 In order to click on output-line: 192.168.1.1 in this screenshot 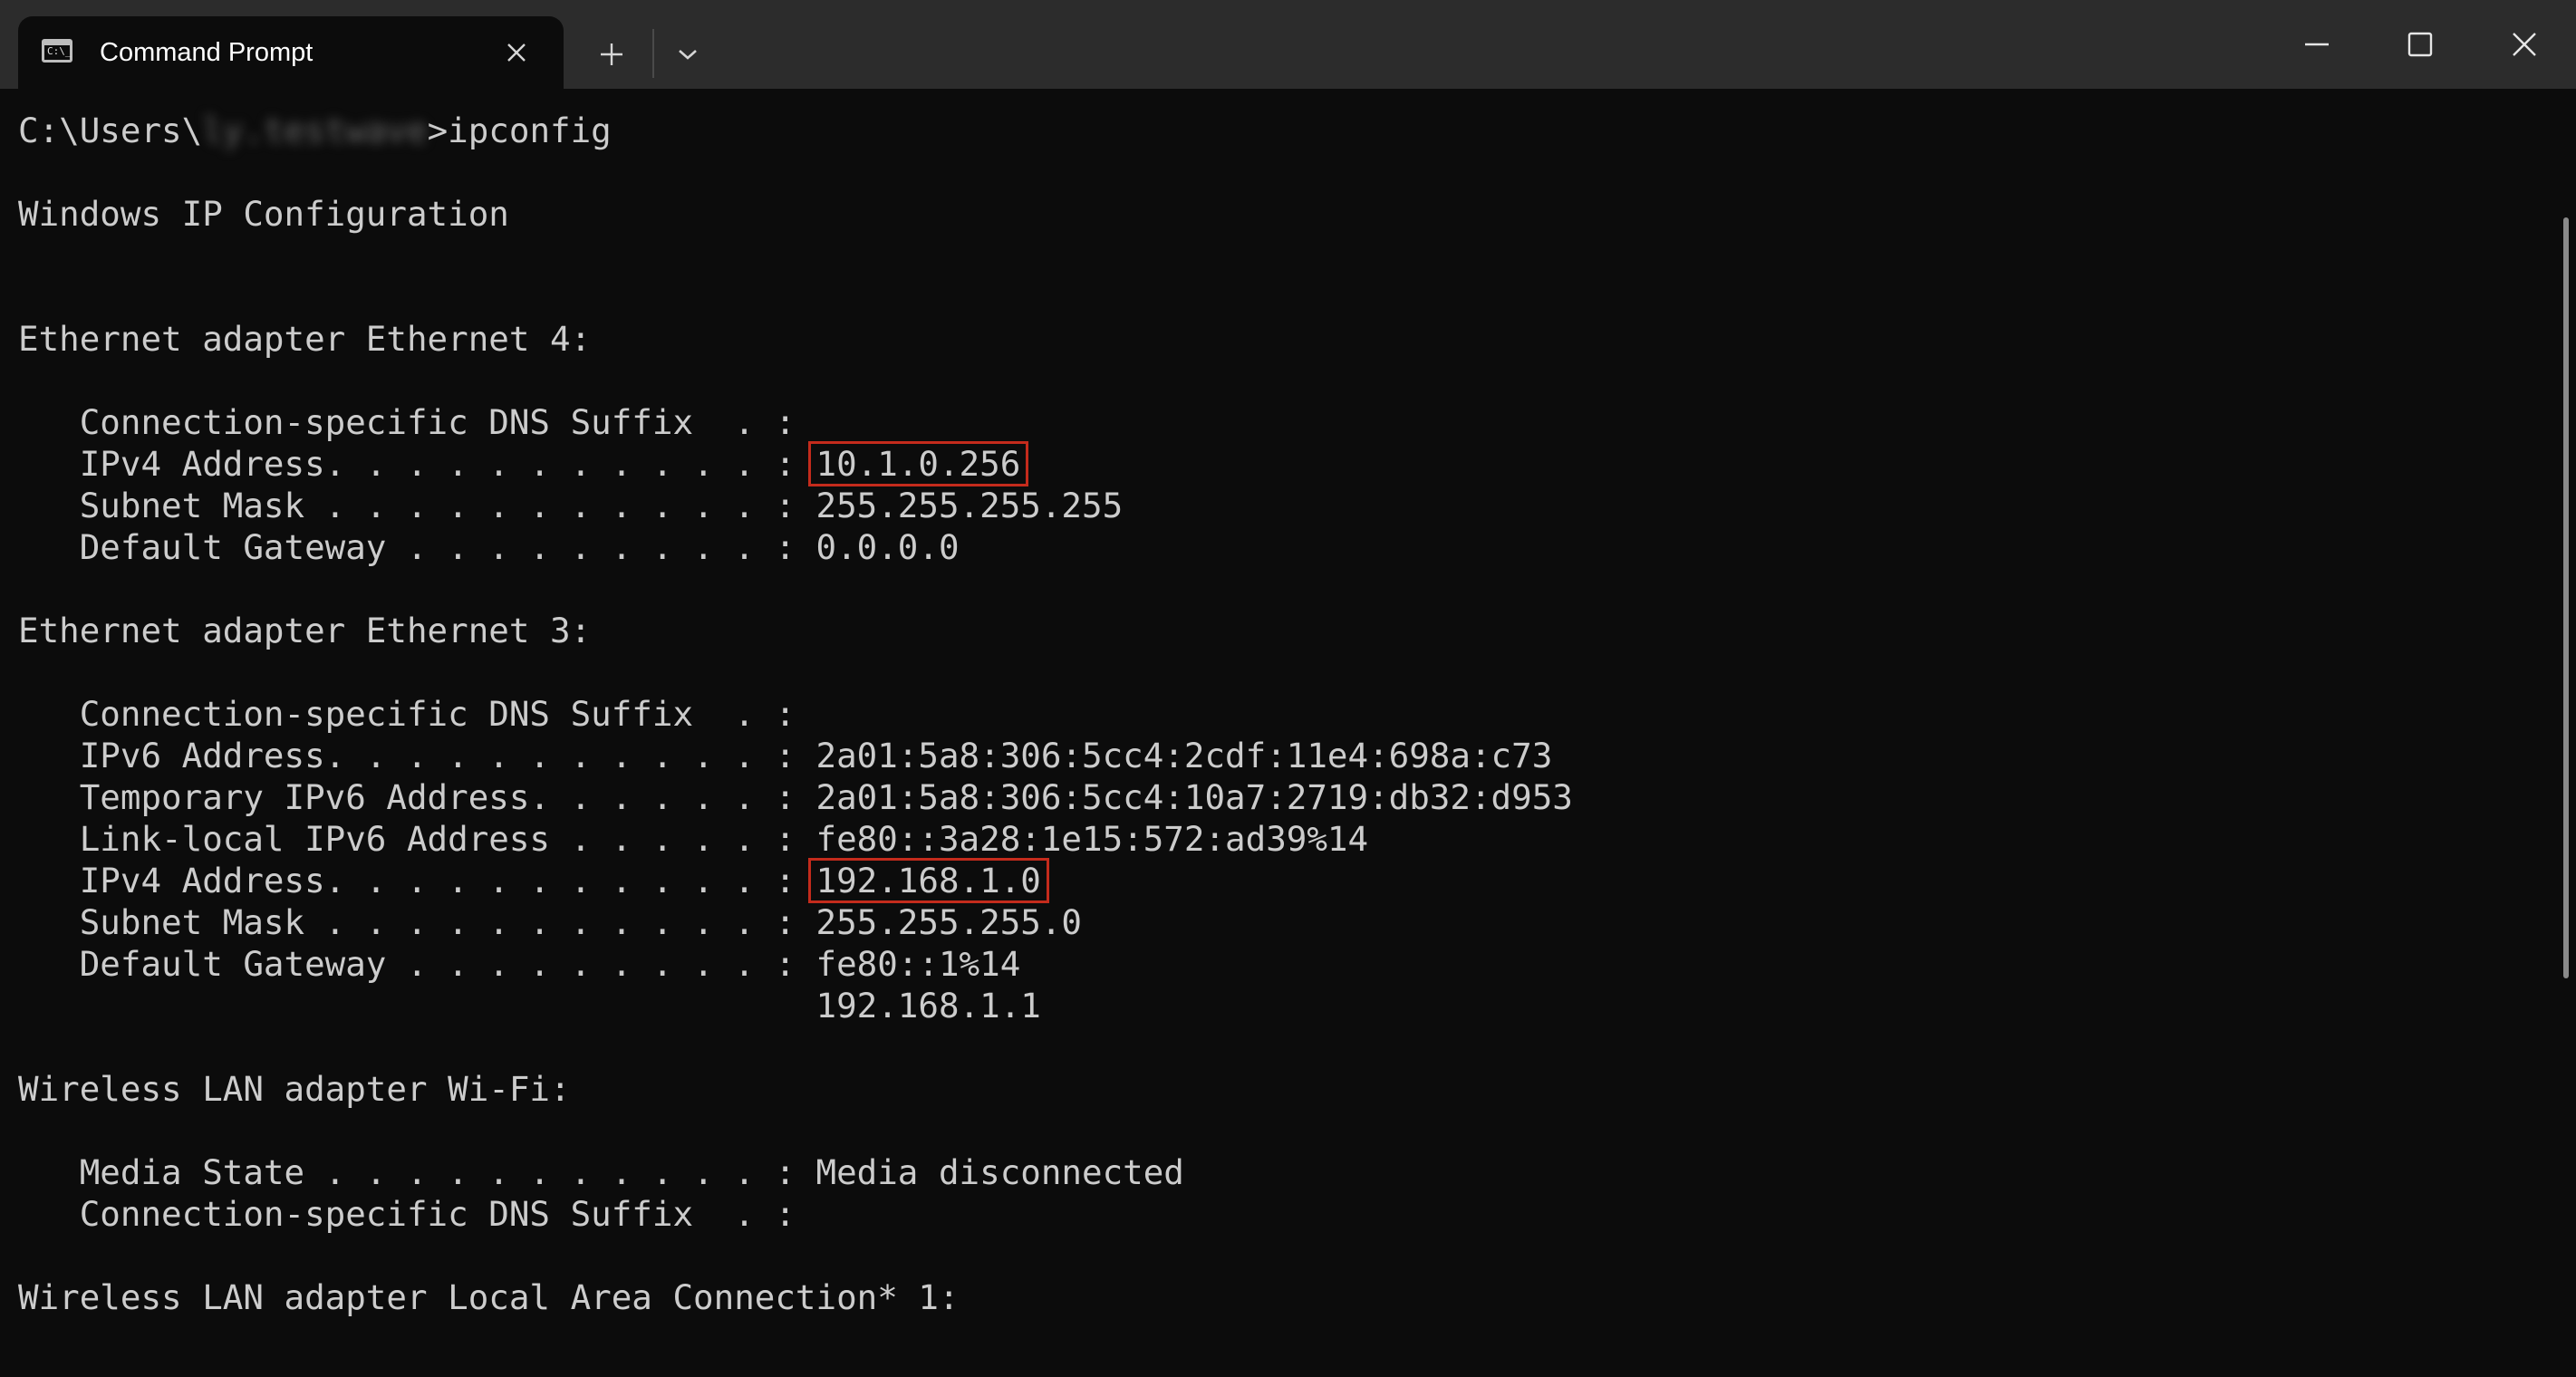, I will do `click(529, 1006)`.